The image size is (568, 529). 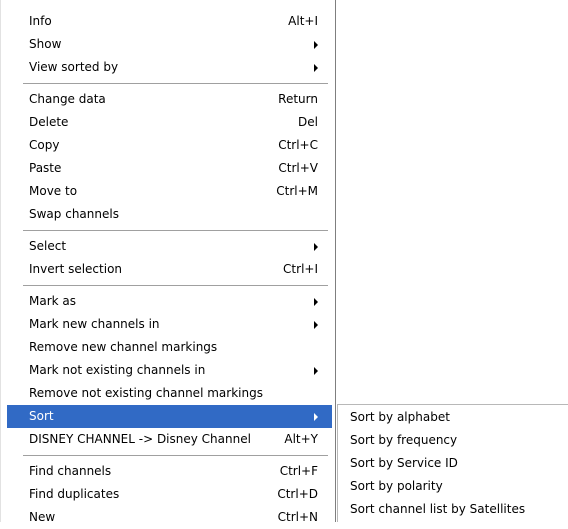 I want to click on menu-item-remove-not-existing-channel-markings: Remove not existing channel markings, so click(x=169, y=393).